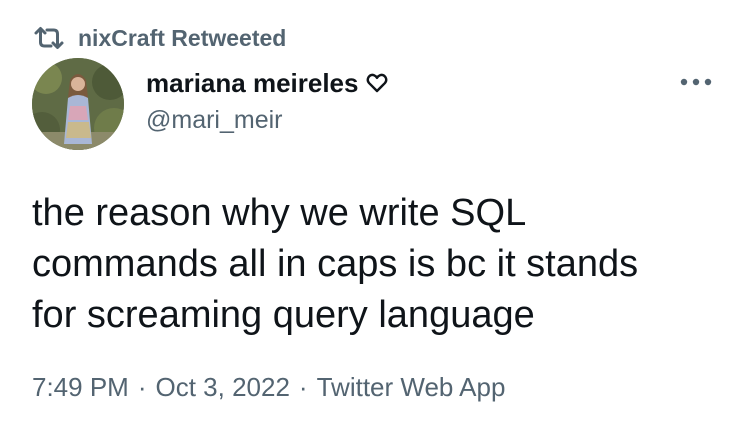 The image size is (750, 430). I want to click on retweet-context: nixCraft Retweeted, so click(159, 38).